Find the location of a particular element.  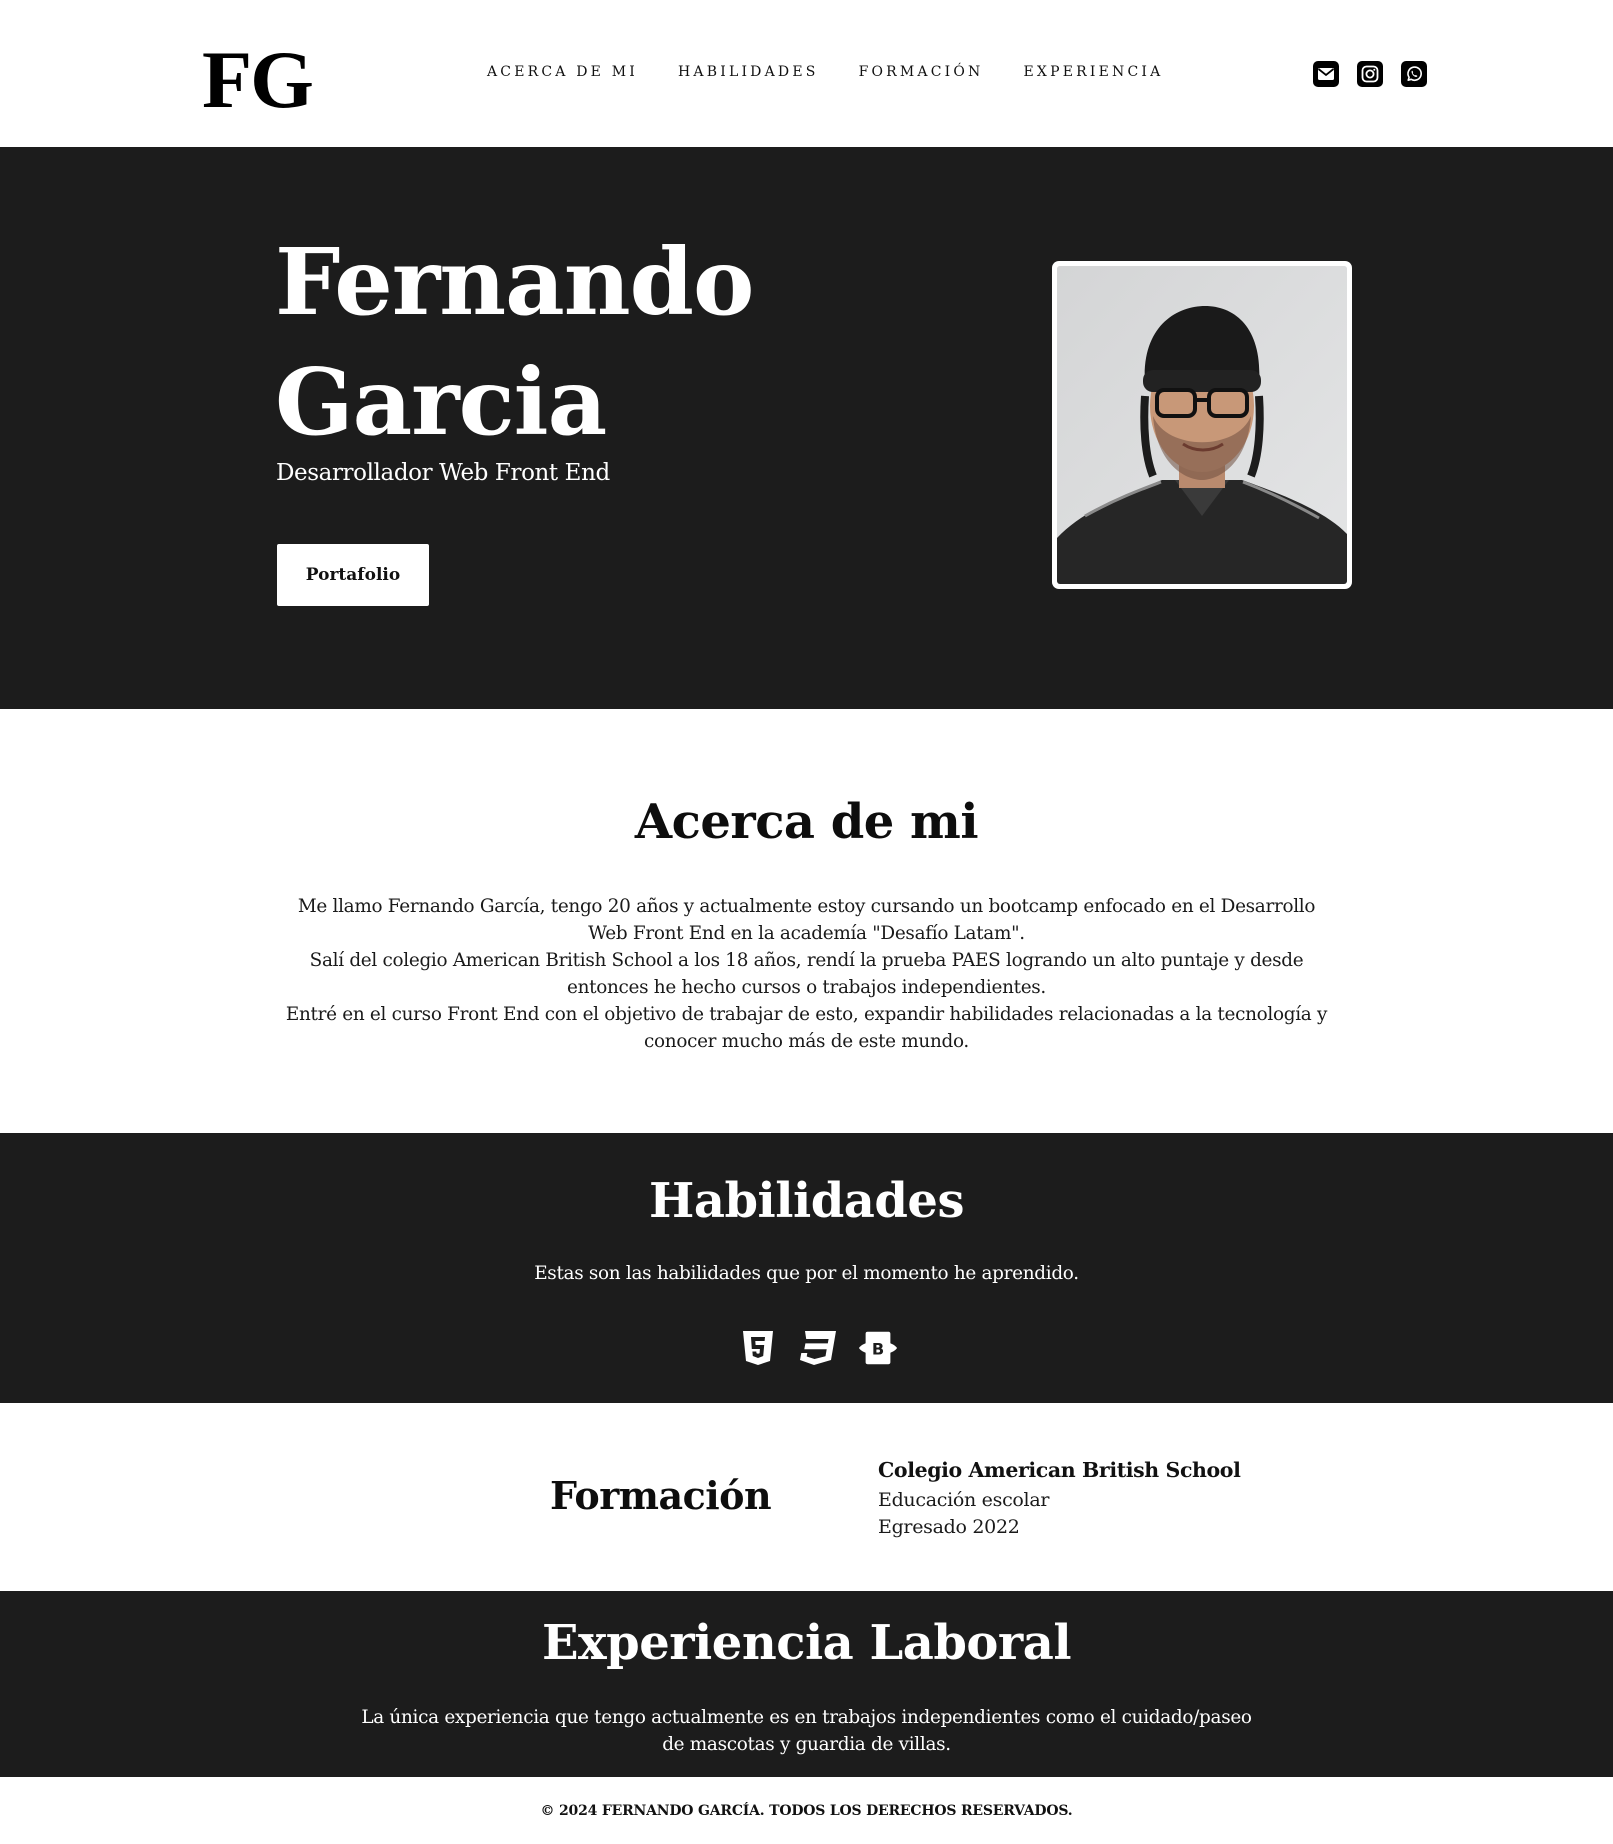

skill-icons: B is located at coordinates (818, 1348).